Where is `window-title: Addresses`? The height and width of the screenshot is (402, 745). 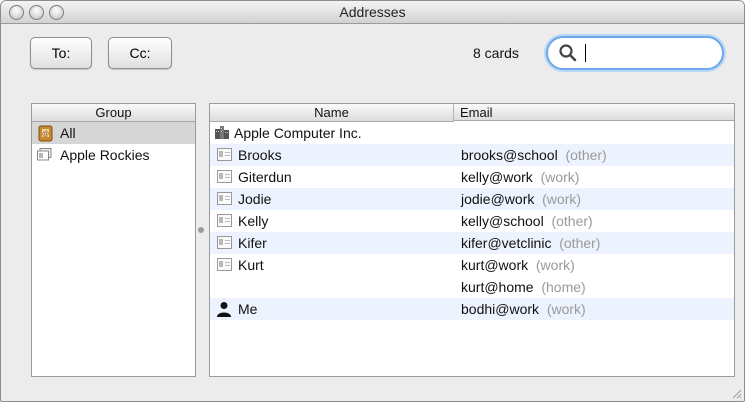 window-title: Addresses is located at coordinates (372, 12).